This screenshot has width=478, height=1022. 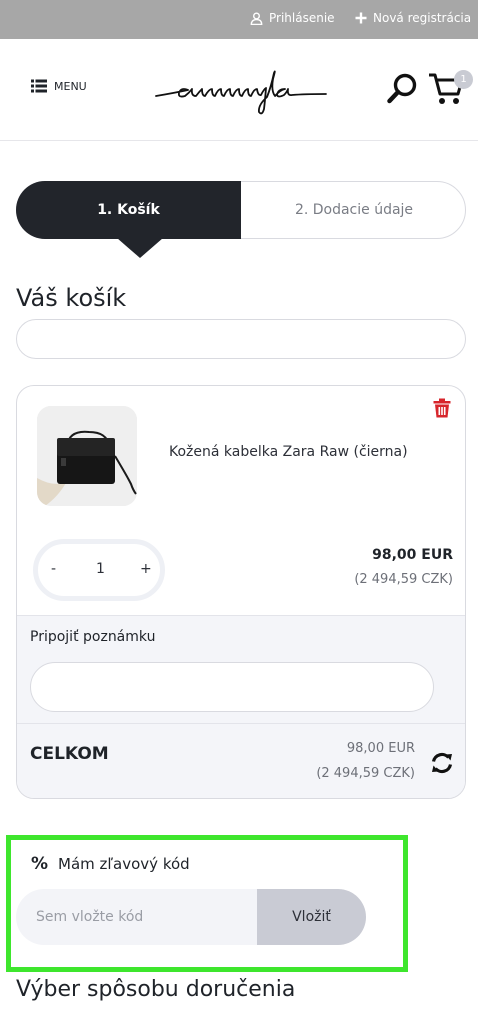 I want to click on delivery-method-title: Výber spôsobu doručenia, so click(x=156, y=989).